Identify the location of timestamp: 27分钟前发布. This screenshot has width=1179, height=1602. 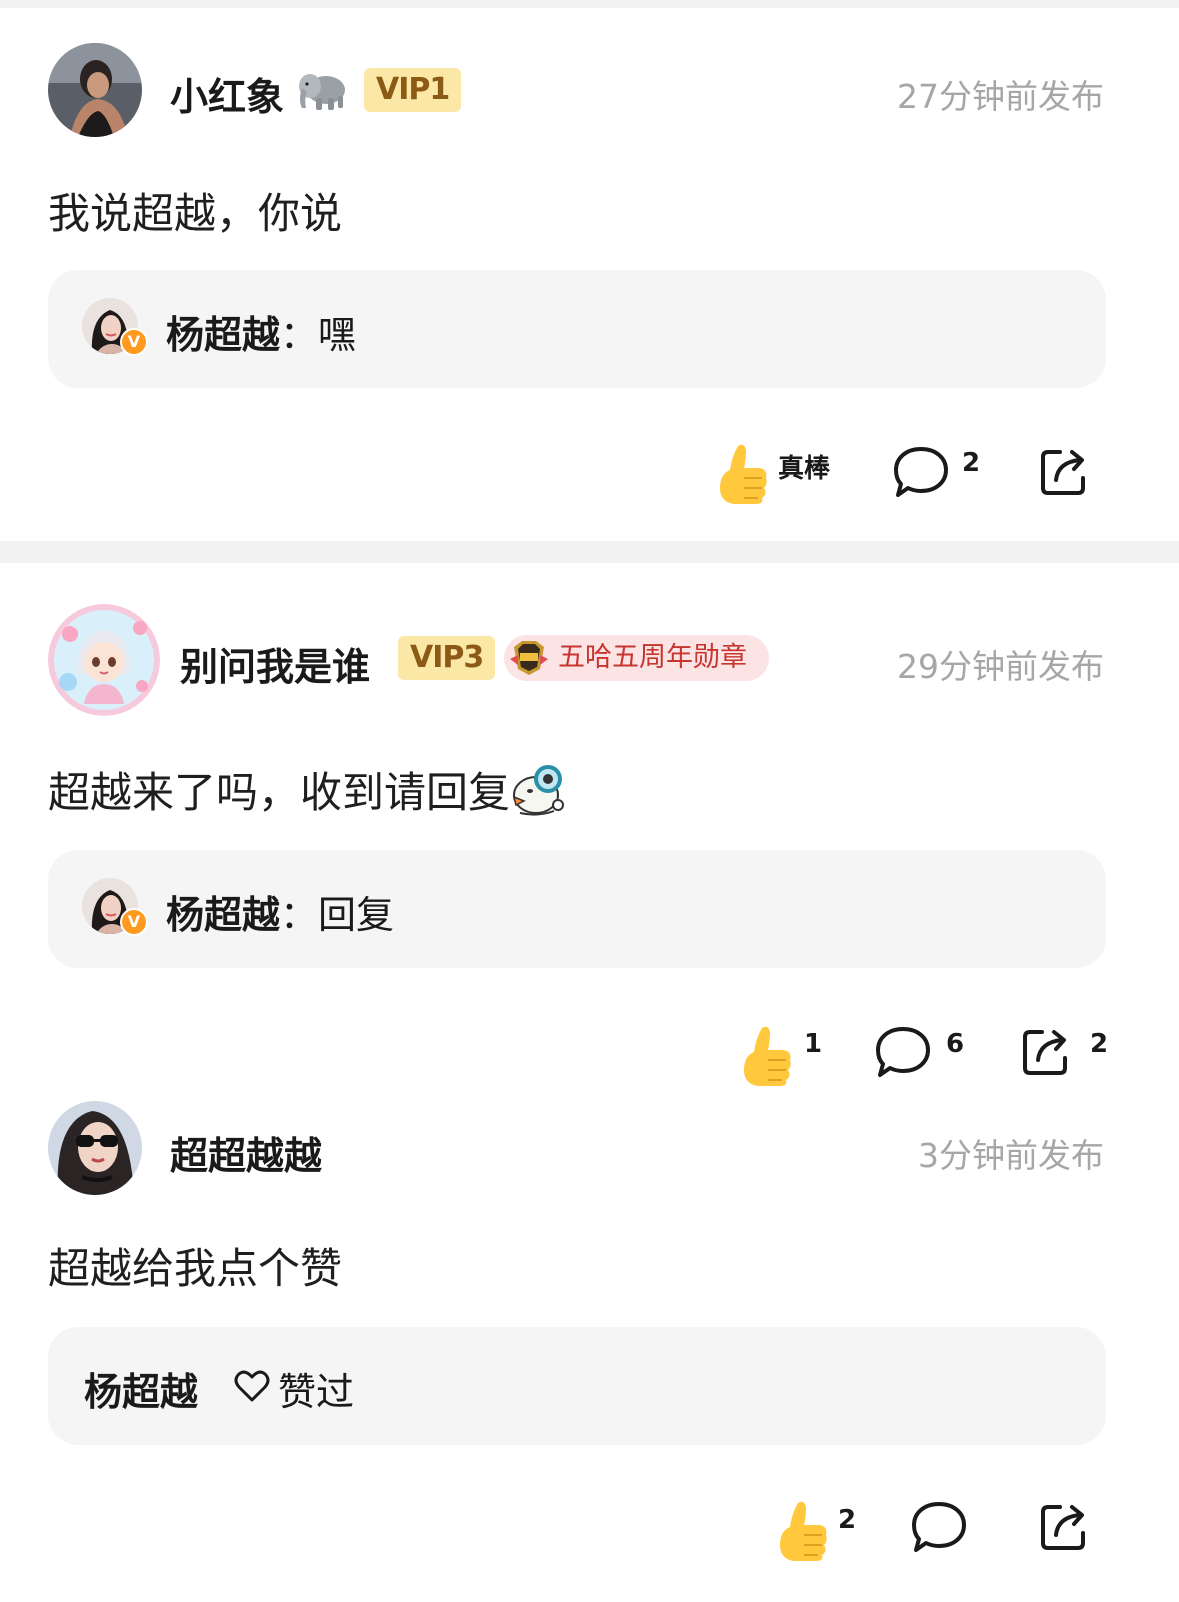
(1000, 96).